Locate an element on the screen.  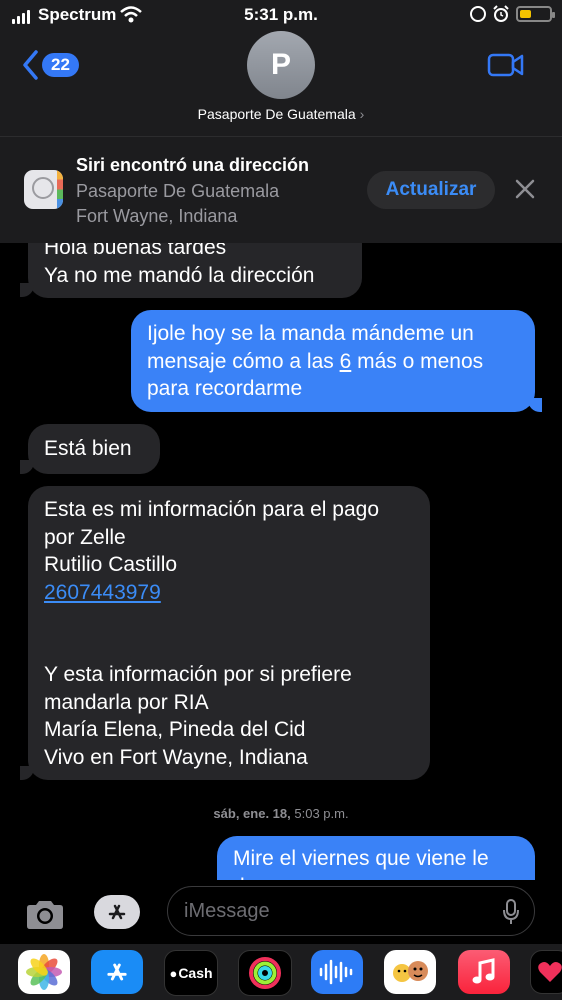
app-store-app-button is located at coordinates (117, 972).